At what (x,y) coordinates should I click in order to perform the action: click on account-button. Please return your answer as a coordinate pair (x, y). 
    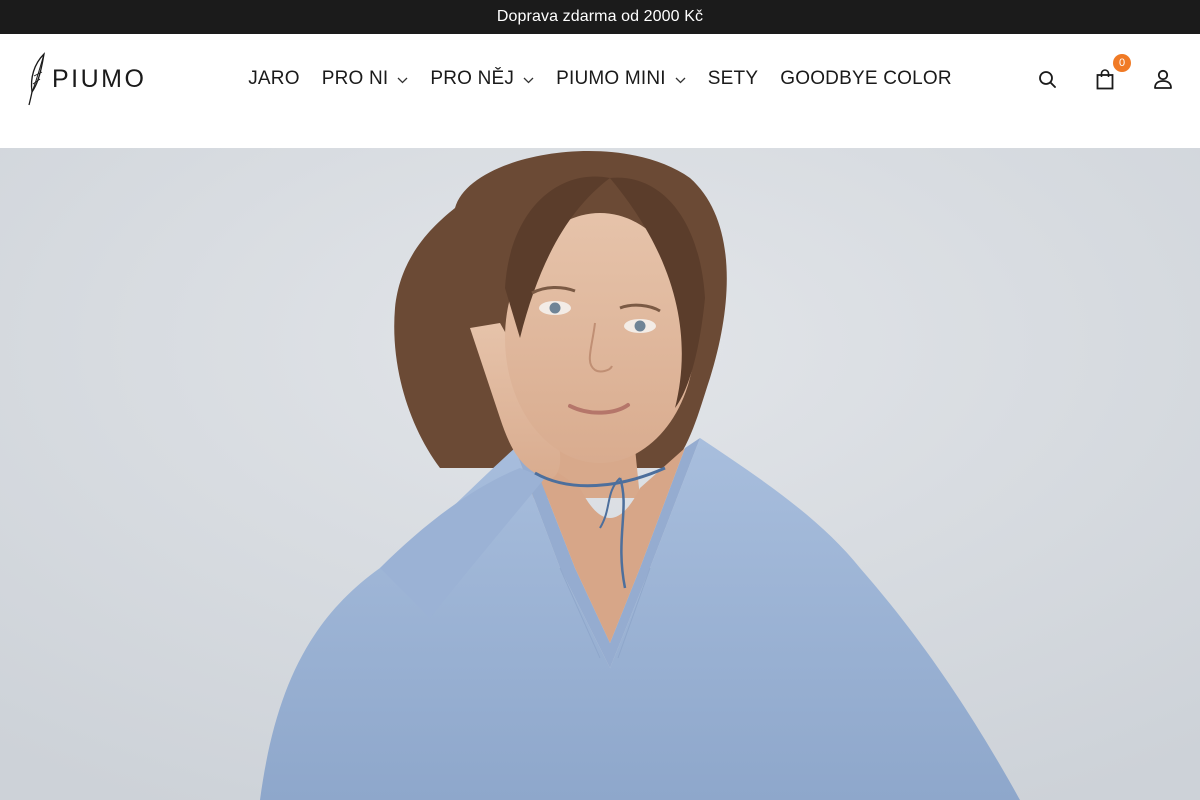
    Looking at the image, I should click on (1163, 79).